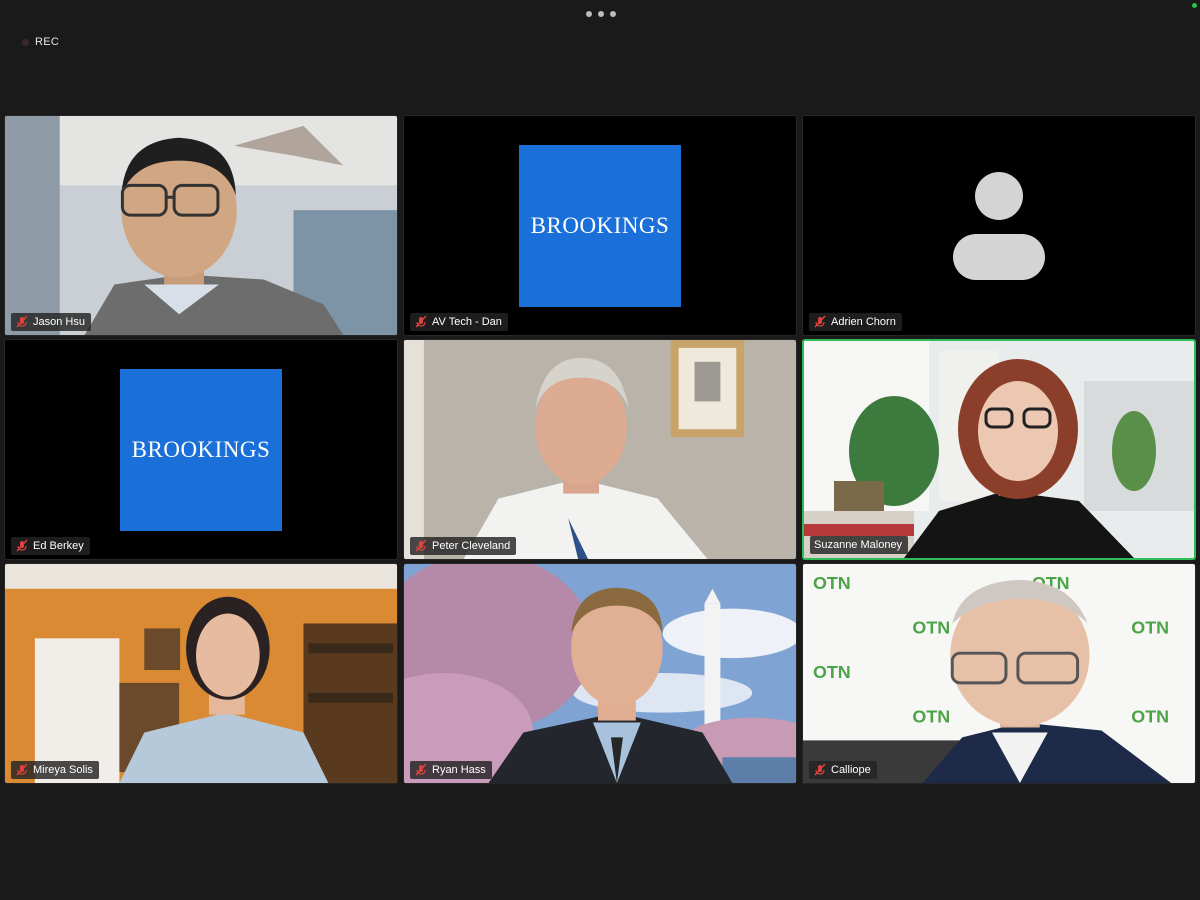  I want to click on participant-name: Peter Cleveland, so click(471, 546).